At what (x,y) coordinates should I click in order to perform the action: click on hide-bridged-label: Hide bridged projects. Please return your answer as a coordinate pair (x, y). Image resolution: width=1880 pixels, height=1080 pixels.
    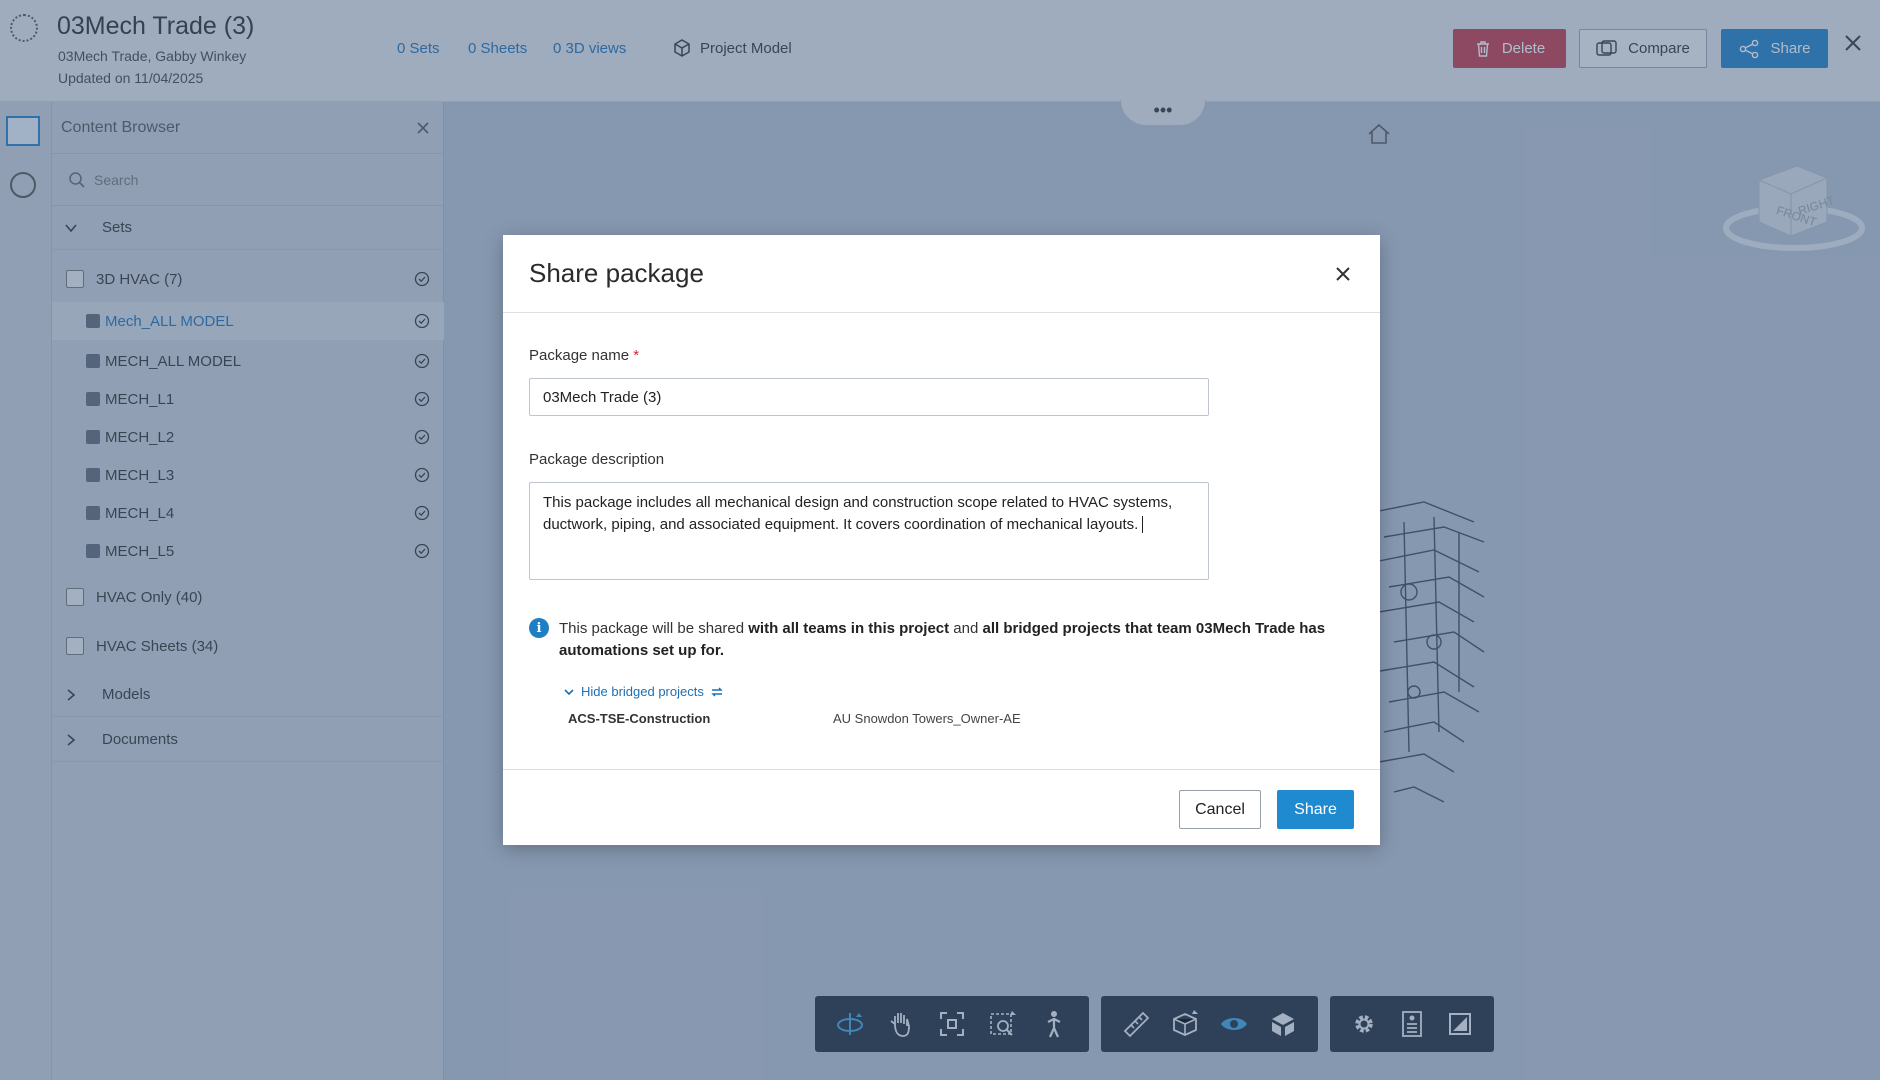
    Looking at the image, I should click on (642, 691).